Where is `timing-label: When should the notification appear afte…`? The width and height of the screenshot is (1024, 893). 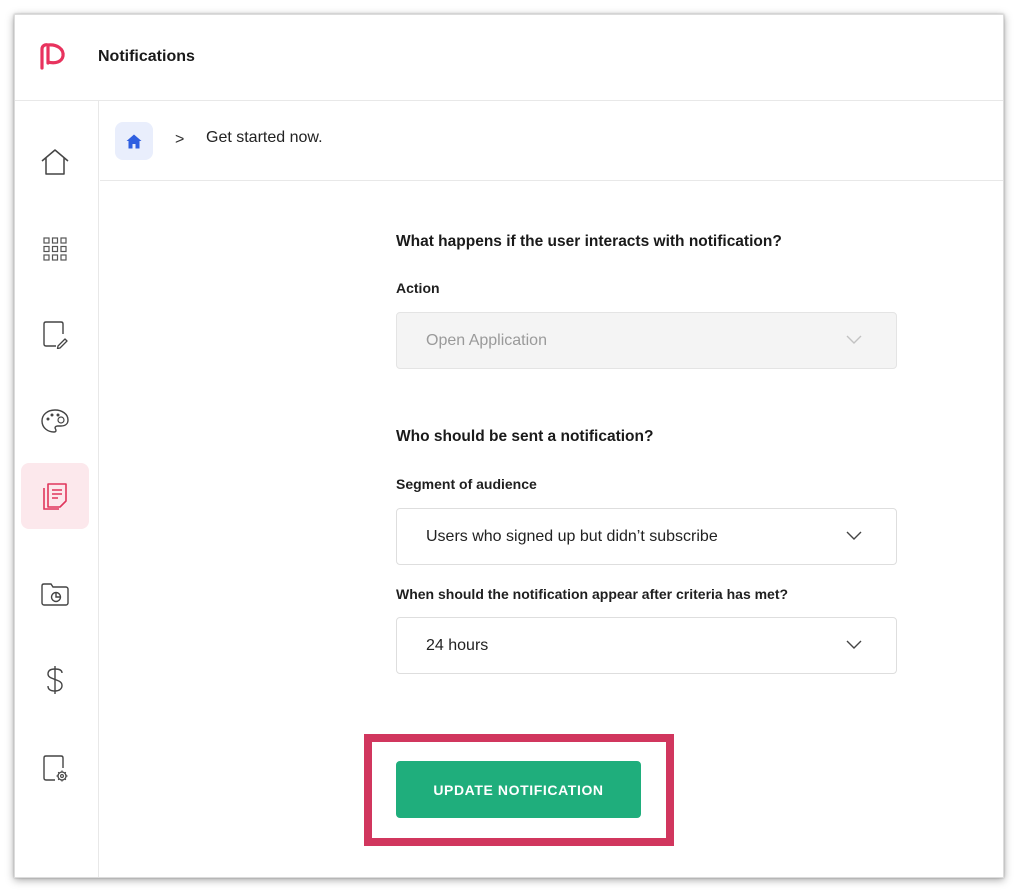 timing-label: When should the notification appear afte… is located at coordinates (592, 594).